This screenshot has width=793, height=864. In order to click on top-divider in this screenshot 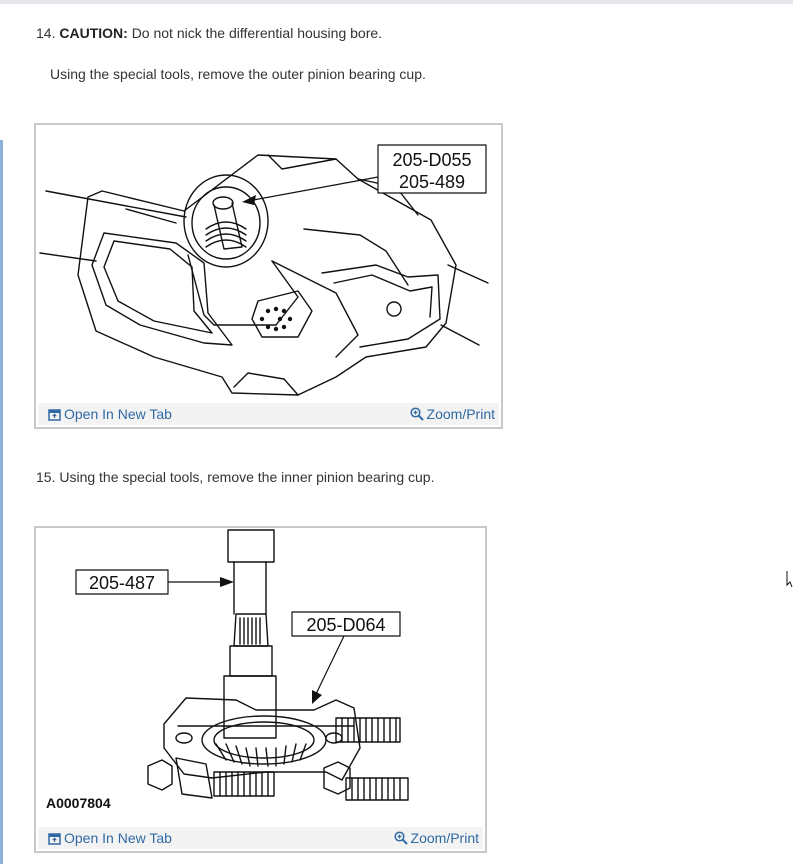, I will do `click(396, 2)`.